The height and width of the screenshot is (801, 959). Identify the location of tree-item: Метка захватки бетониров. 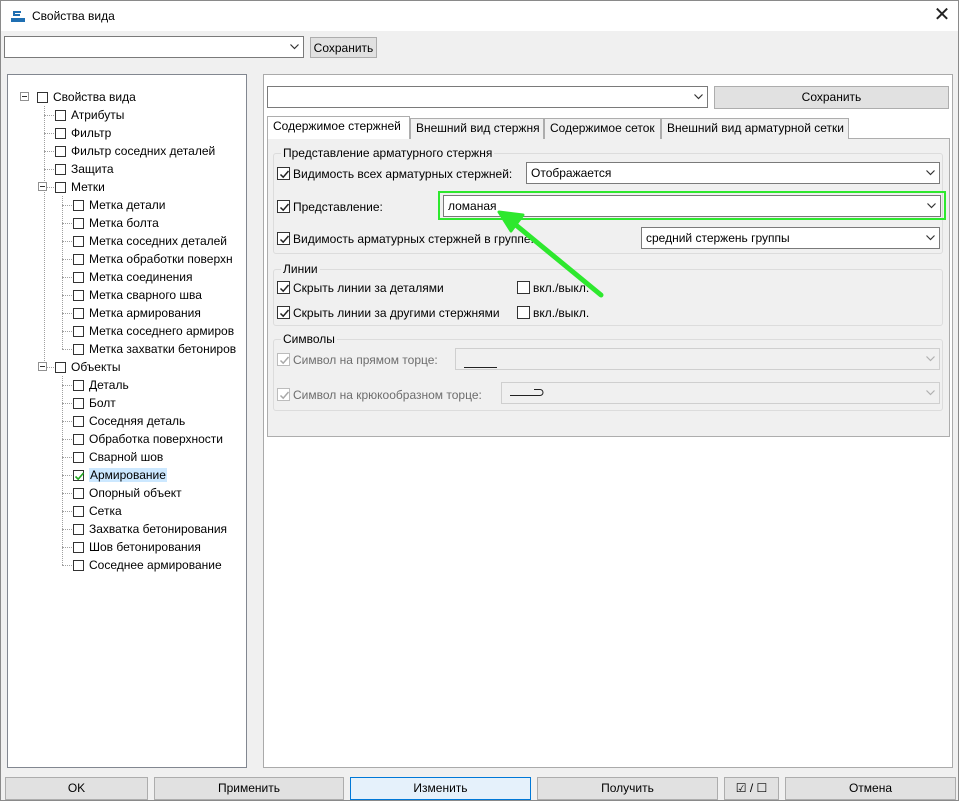
(124, 349).